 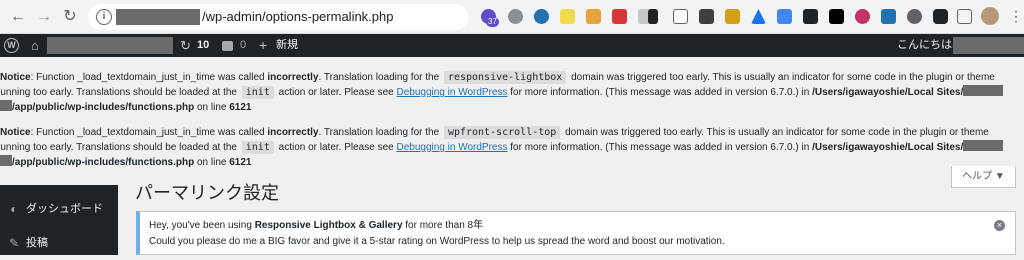 I want to click on extensions-puzzle-icon, so click(x=964, y=16).